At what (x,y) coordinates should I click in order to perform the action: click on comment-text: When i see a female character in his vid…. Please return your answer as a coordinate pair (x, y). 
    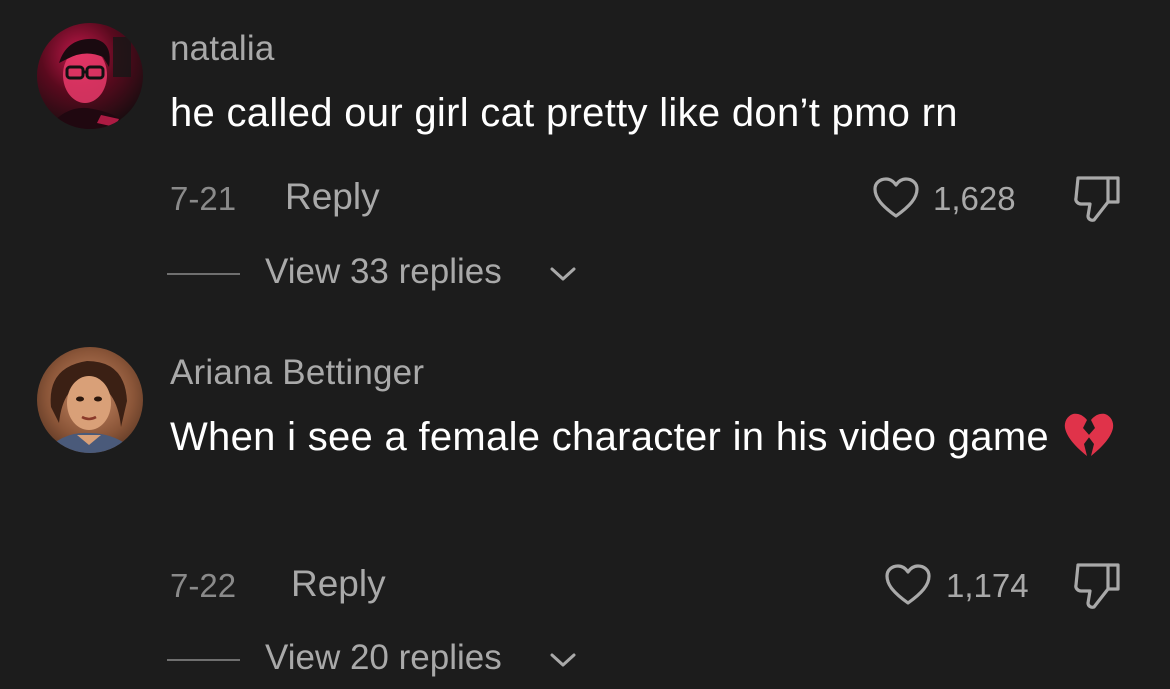
    Looking at the image, I should click on (650, 442).